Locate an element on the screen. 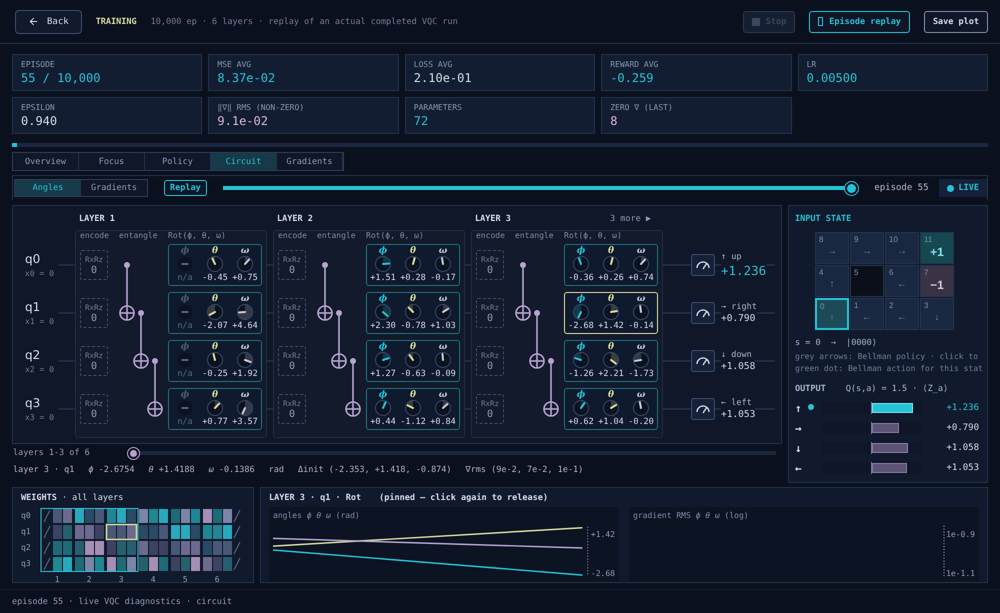 The height and width of the screenshot is (613, 1000). parameter-value: +0.77 is located at coordinates (215, 422).